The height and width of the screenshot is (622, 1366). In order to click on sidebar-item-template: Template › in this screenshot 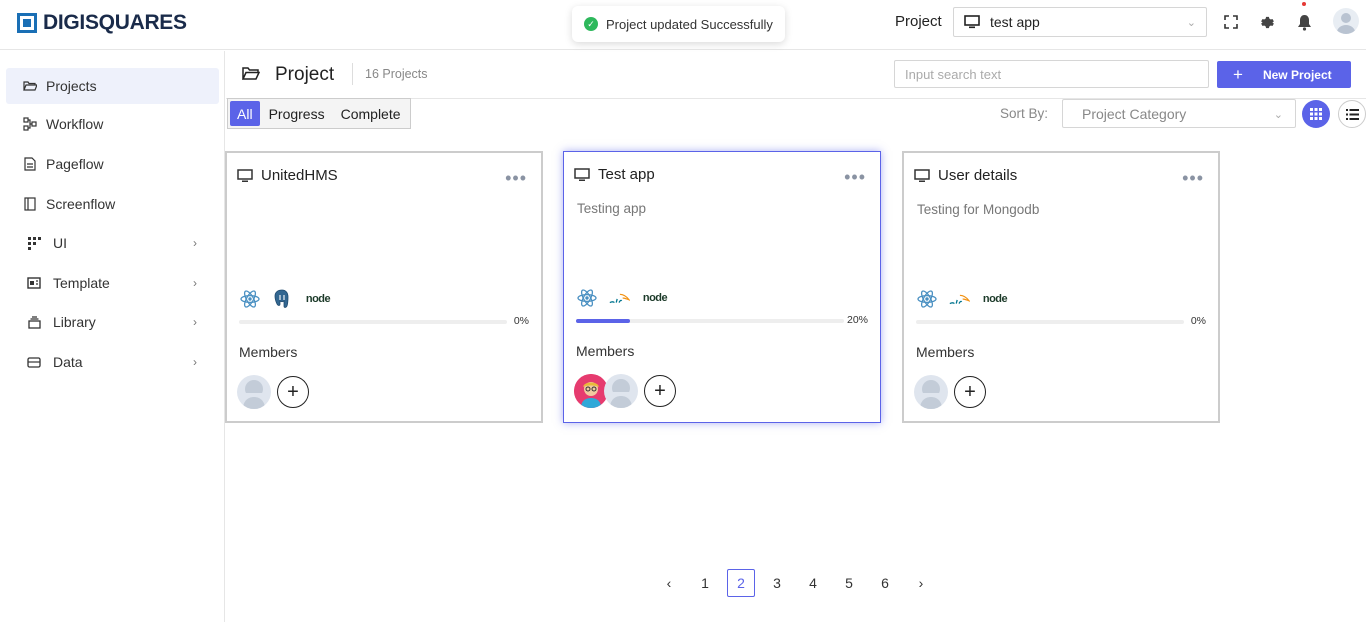, I will do `click(112, 283)`.